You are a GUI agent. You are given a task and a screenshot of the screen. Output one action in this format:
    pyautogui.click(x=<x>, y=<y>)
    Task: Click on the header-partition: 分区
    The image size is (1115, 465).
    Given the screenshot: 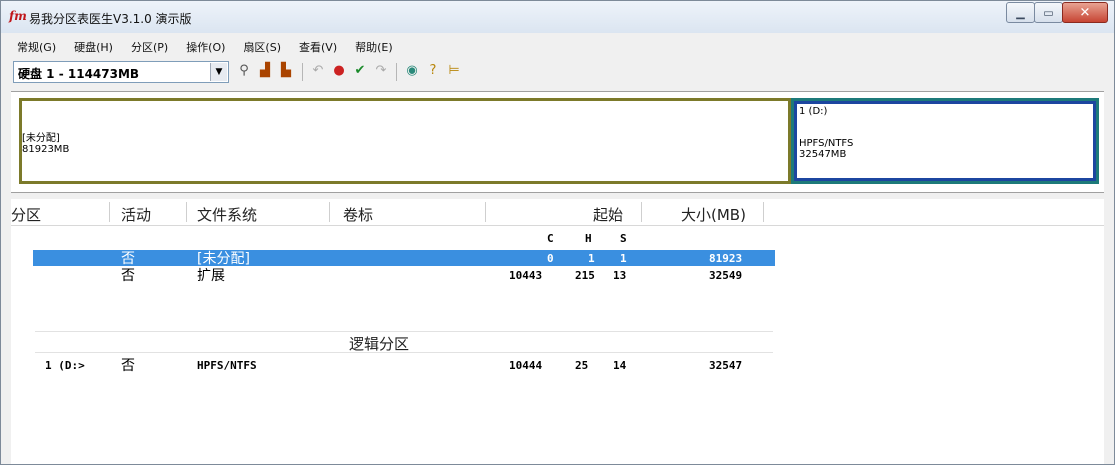 What is the action you would take?
    pyautogui.click(x=26, y=214)
    